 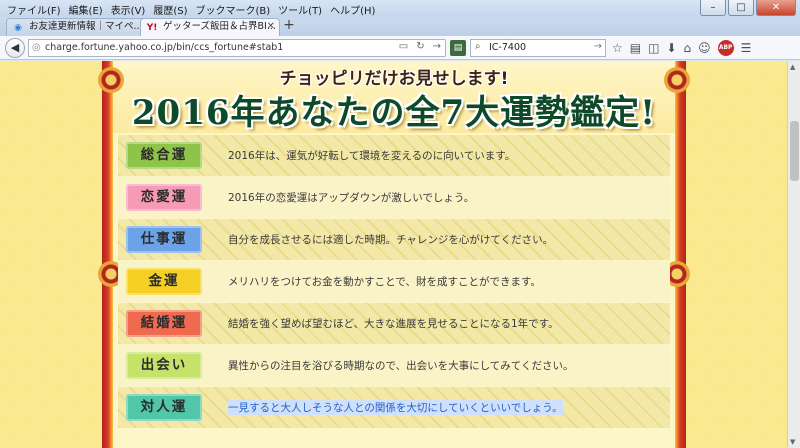 I want to click on fortune-row-encounters: 出会い 異性からの注目を浴びる時期なので、出会いを大事にしてみてください。, so click(x=394, y=365).